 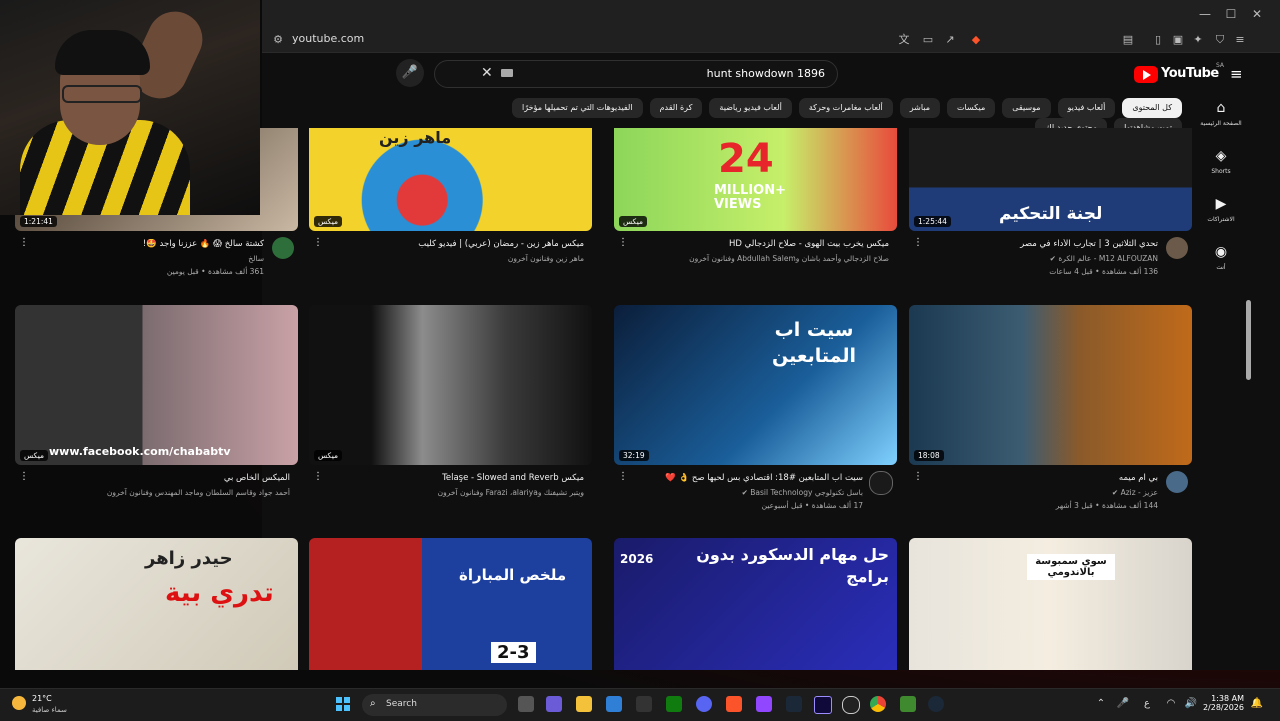 What do you see at coordinates (526, 704) in the screenshot?
I see `task-view-icon` at bounding box center [526, 704].